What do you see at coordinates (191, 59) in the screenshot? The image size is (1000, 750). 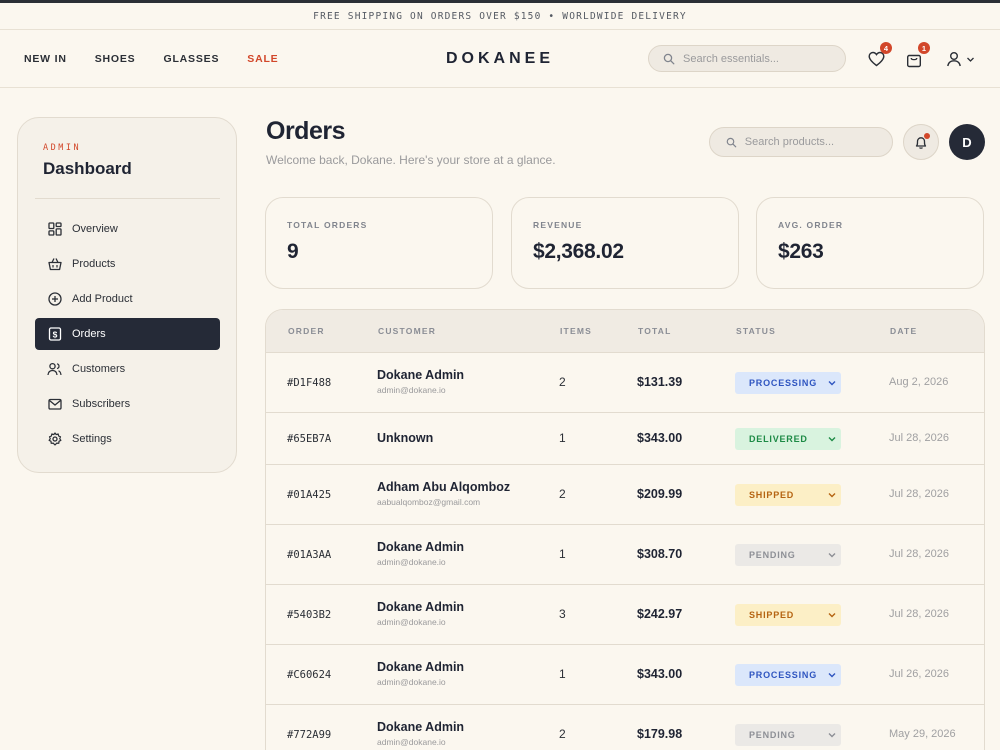 I see `nav-glasses: GLASSES` at bounding box center [191, 59].